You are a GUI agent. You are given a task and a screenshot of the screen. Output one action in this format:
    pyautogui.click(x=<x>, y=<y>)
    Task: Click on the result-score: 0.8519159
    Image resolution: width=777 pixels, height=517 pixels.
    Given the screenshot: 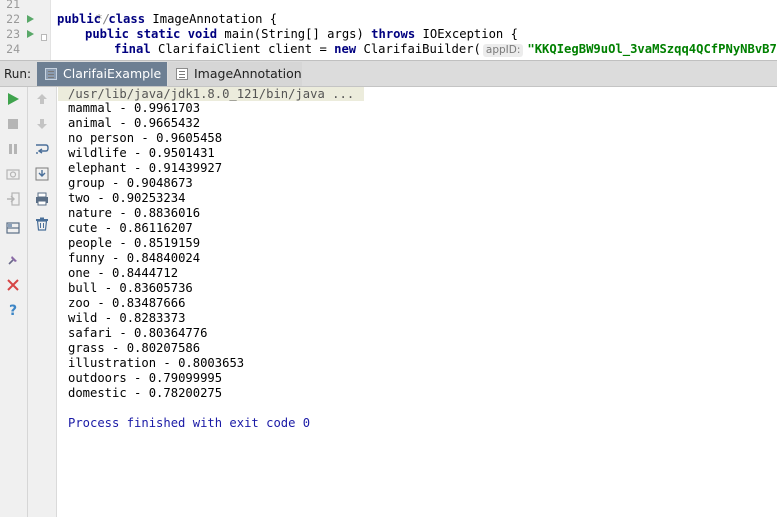 What is the action you would take?
    pyautogui.click(x=167, y=243)
    